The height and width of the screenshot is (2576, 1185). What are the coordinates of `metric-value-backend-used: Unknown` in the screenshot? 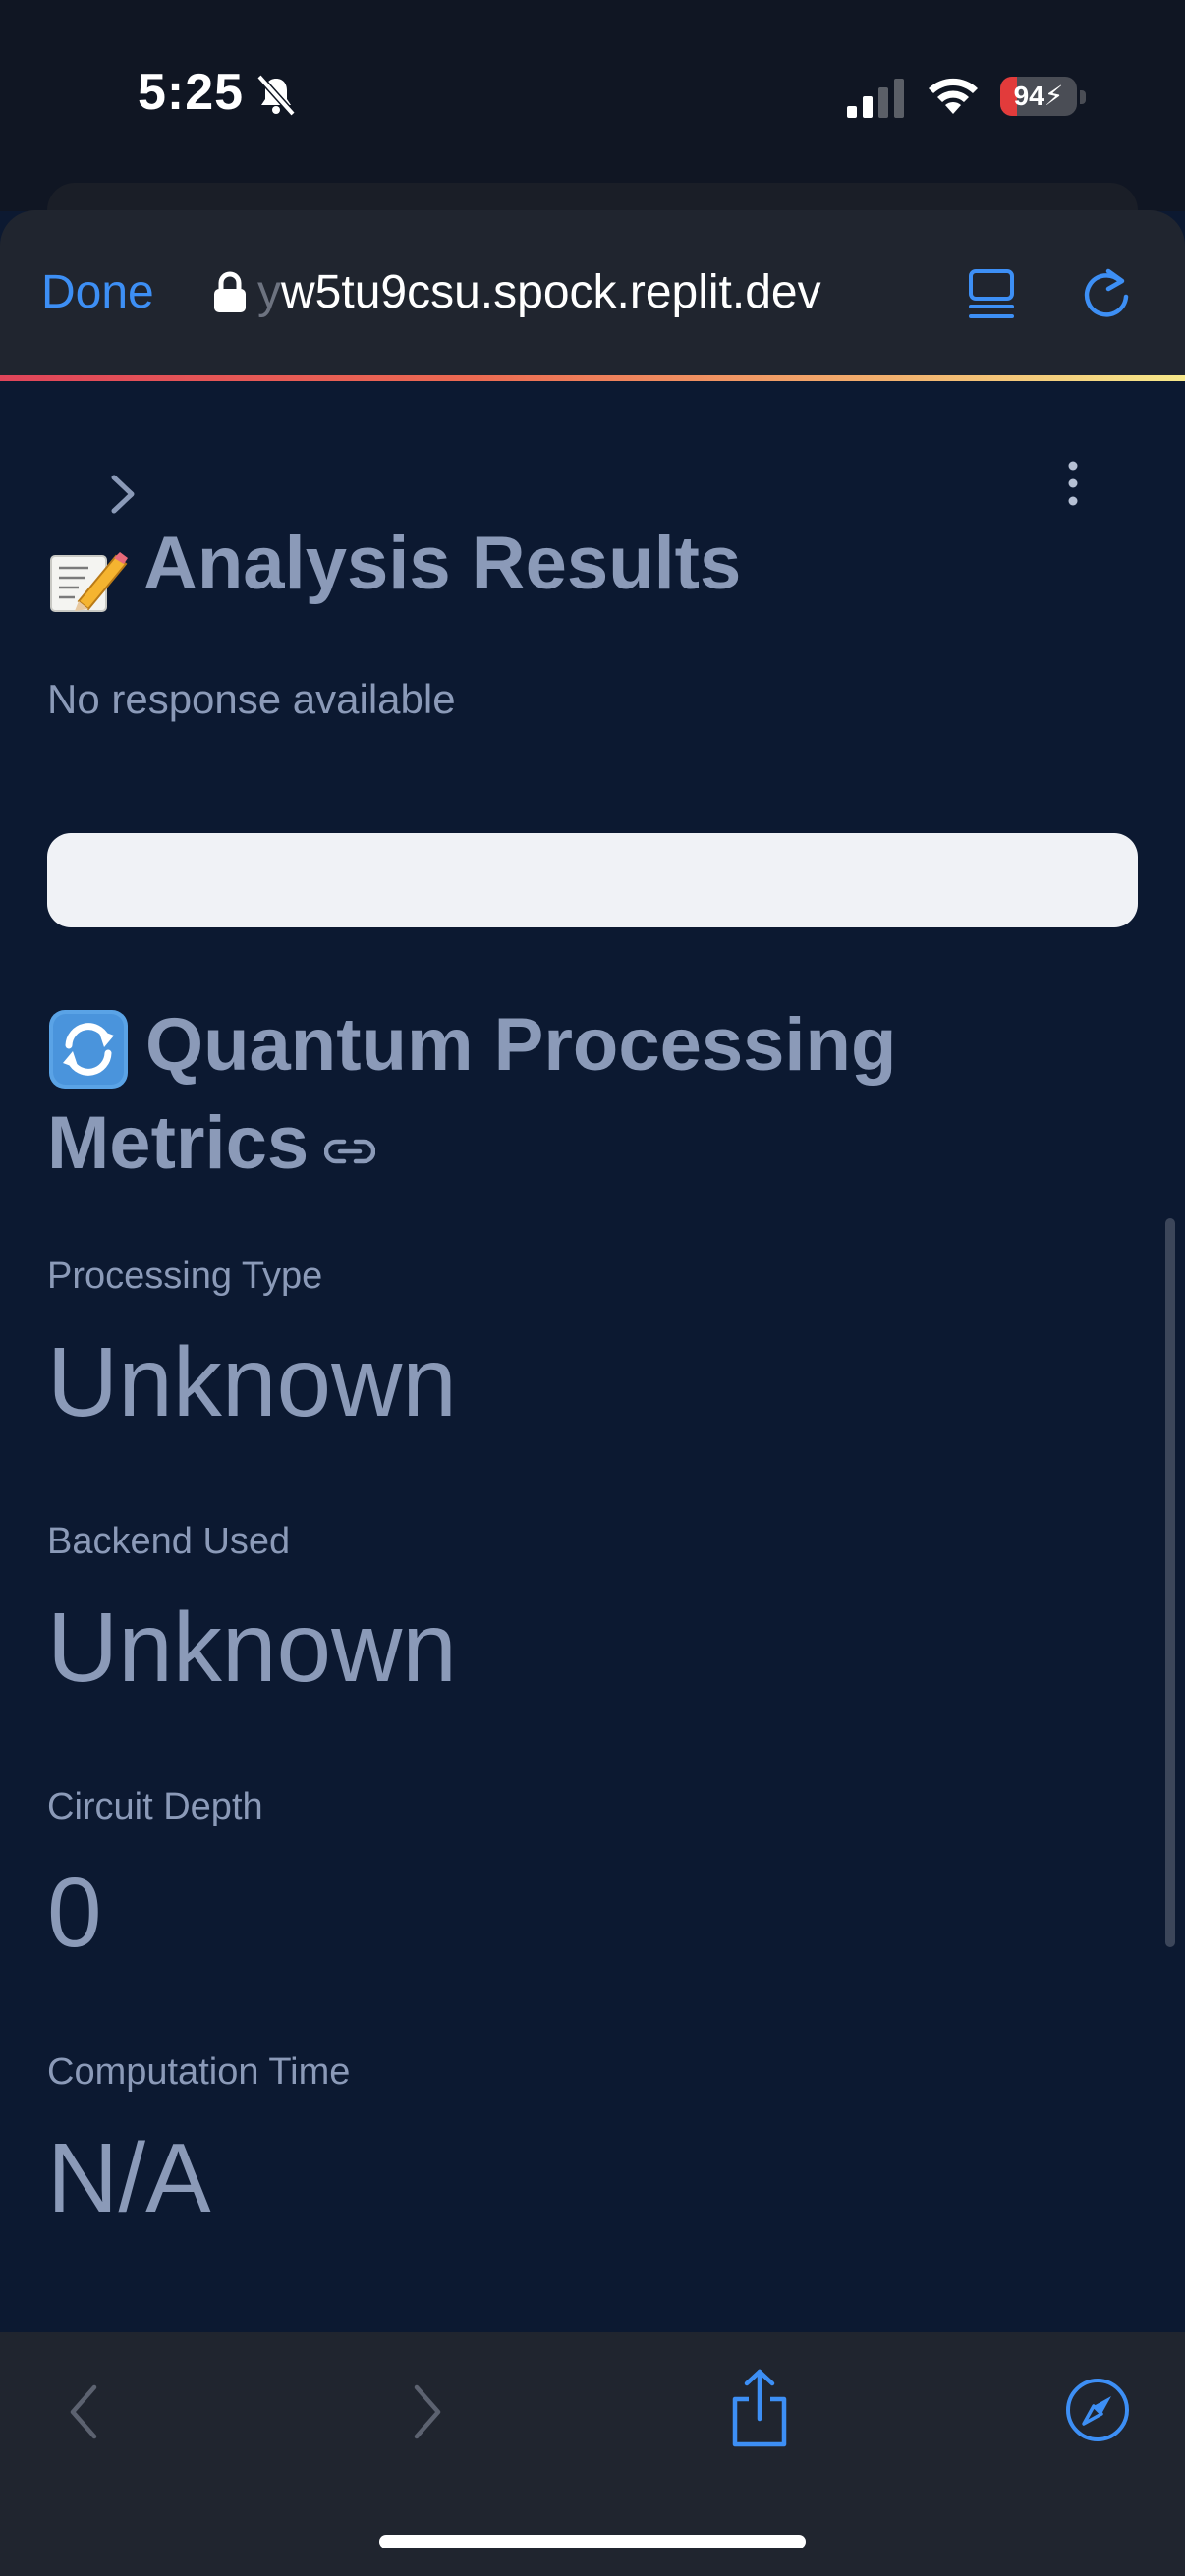 It's located at (252, 1648).